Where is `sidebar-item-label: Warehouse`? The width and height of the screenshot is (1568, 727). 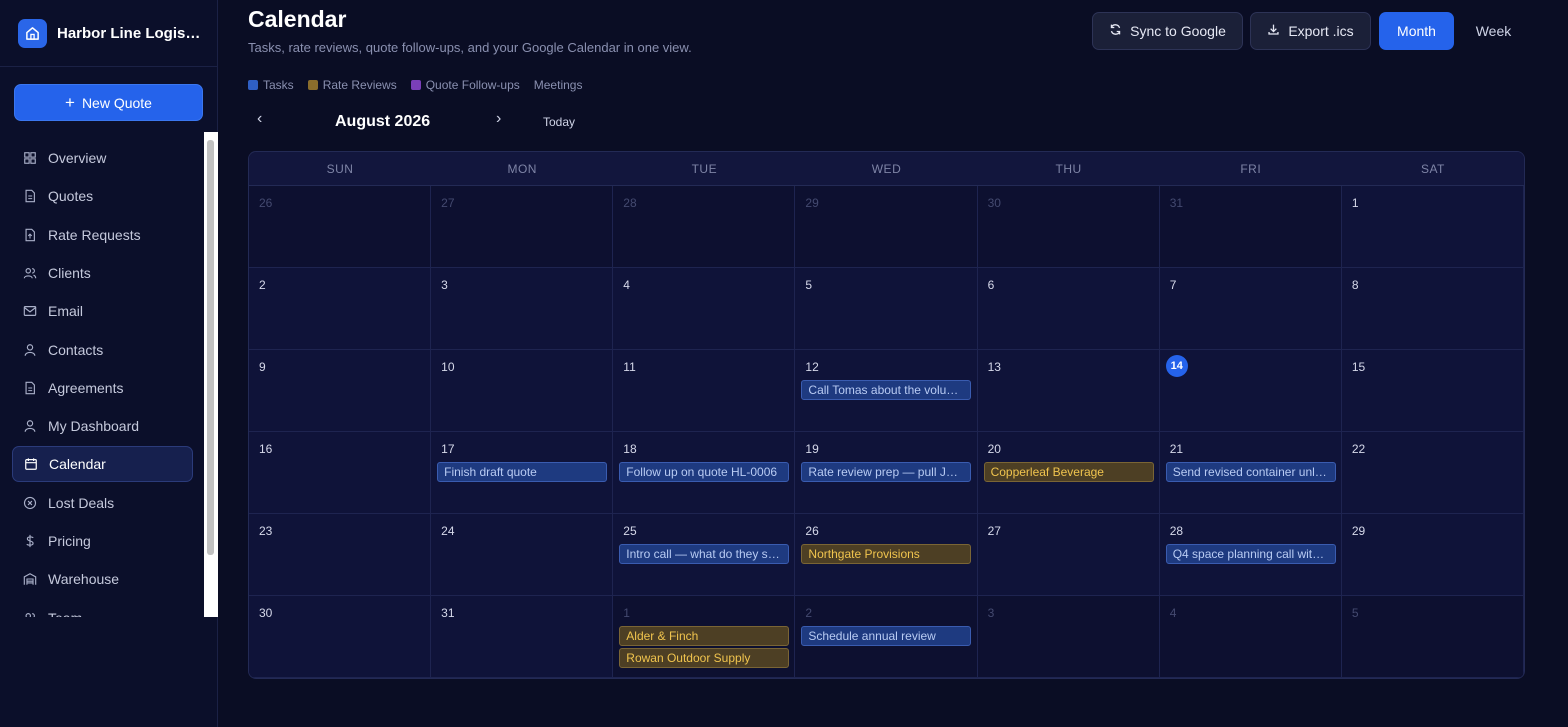
sidebar-item-label: Warehouse is located at coordinates (84, 579).